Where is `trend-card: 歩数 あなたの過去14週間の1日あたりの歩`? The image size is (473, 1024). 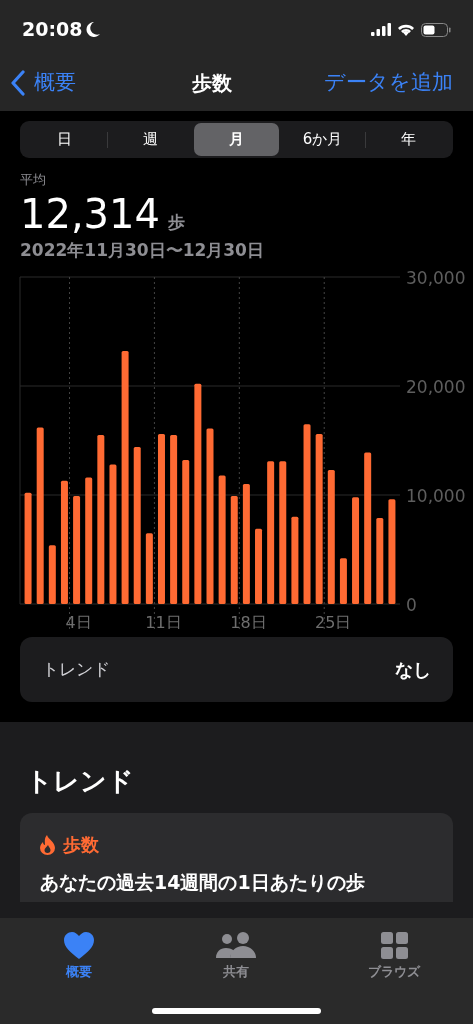 trend-card: 歩数 あなたの過去14週間の1日あたりの歩 is located at coordinates (236, 857).